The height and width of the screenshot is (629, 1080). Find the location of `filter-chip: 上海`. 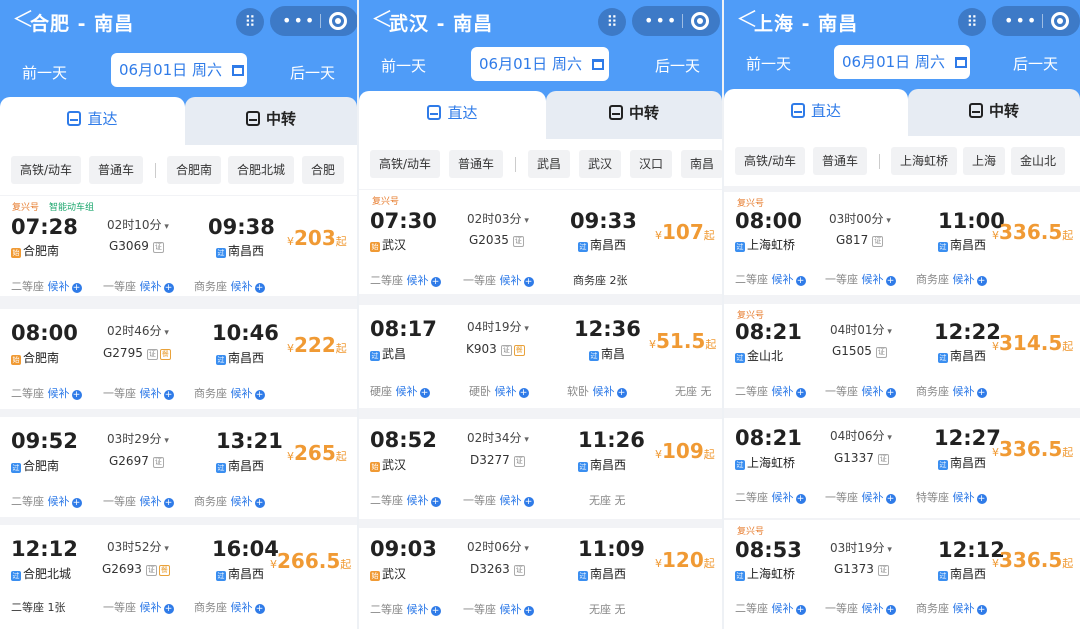

filter-chip: 上海 is located at coordinates (984, 161).